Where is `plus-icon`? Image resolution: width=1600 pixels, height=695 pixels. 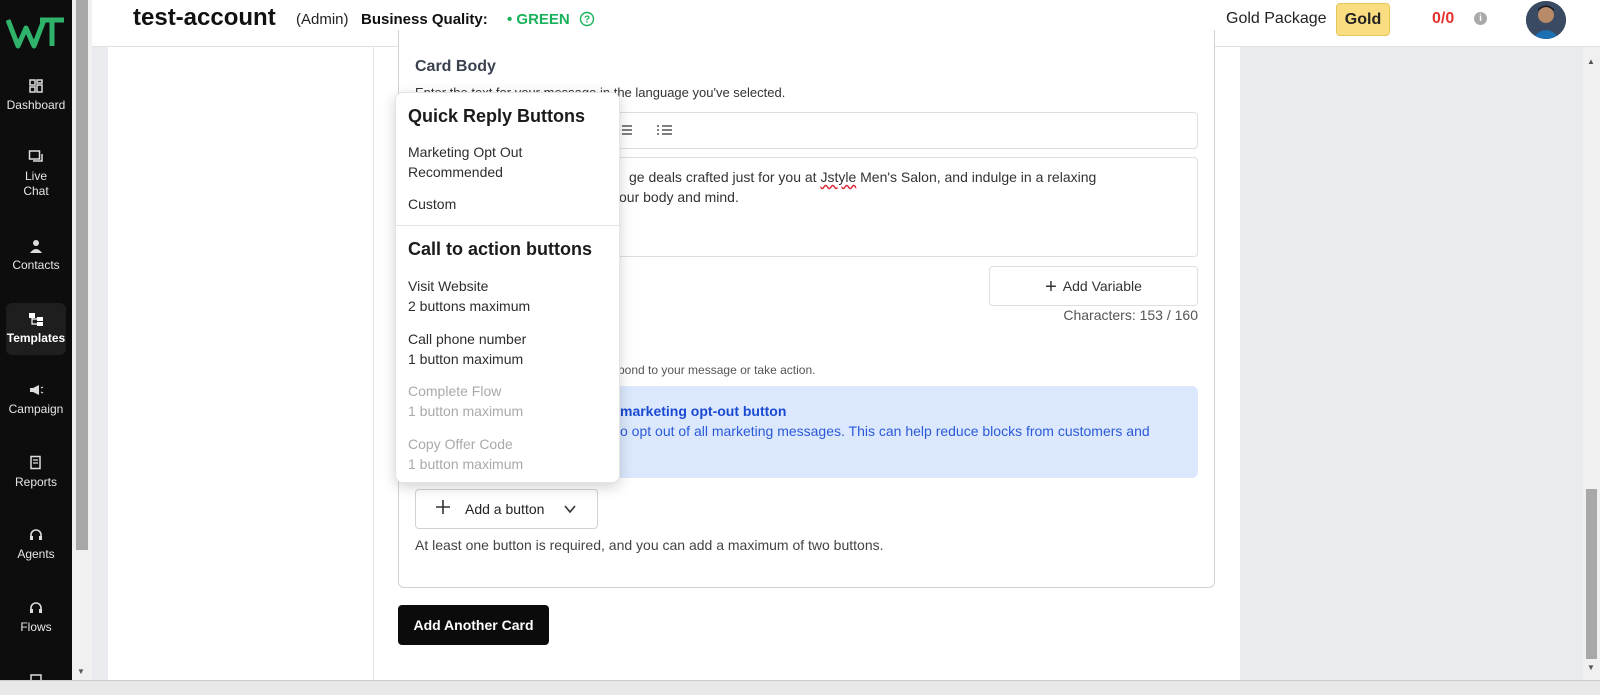 plus-icon is located at coordinates (443, 507).